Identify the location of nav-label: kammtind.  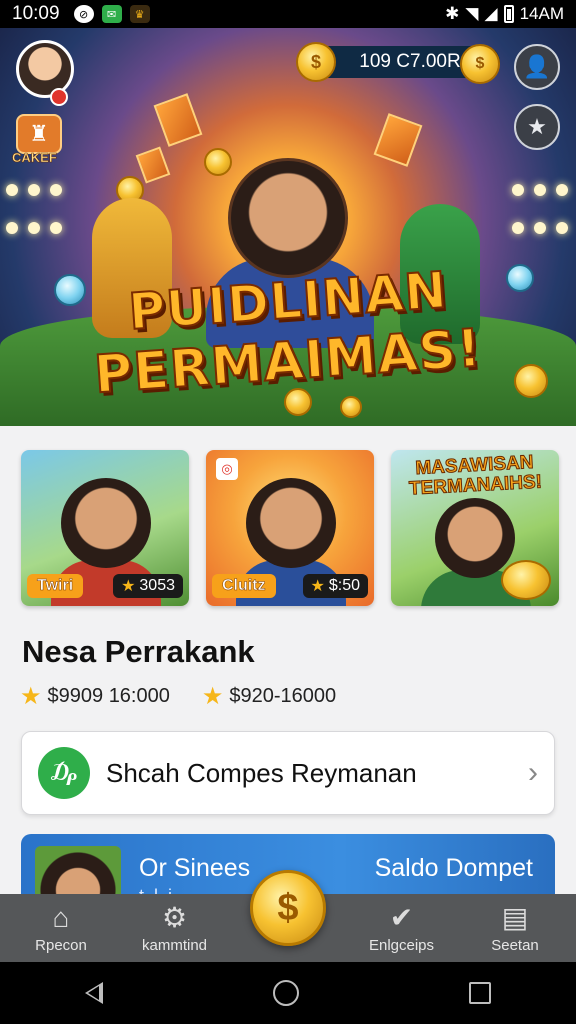
(174, 945).